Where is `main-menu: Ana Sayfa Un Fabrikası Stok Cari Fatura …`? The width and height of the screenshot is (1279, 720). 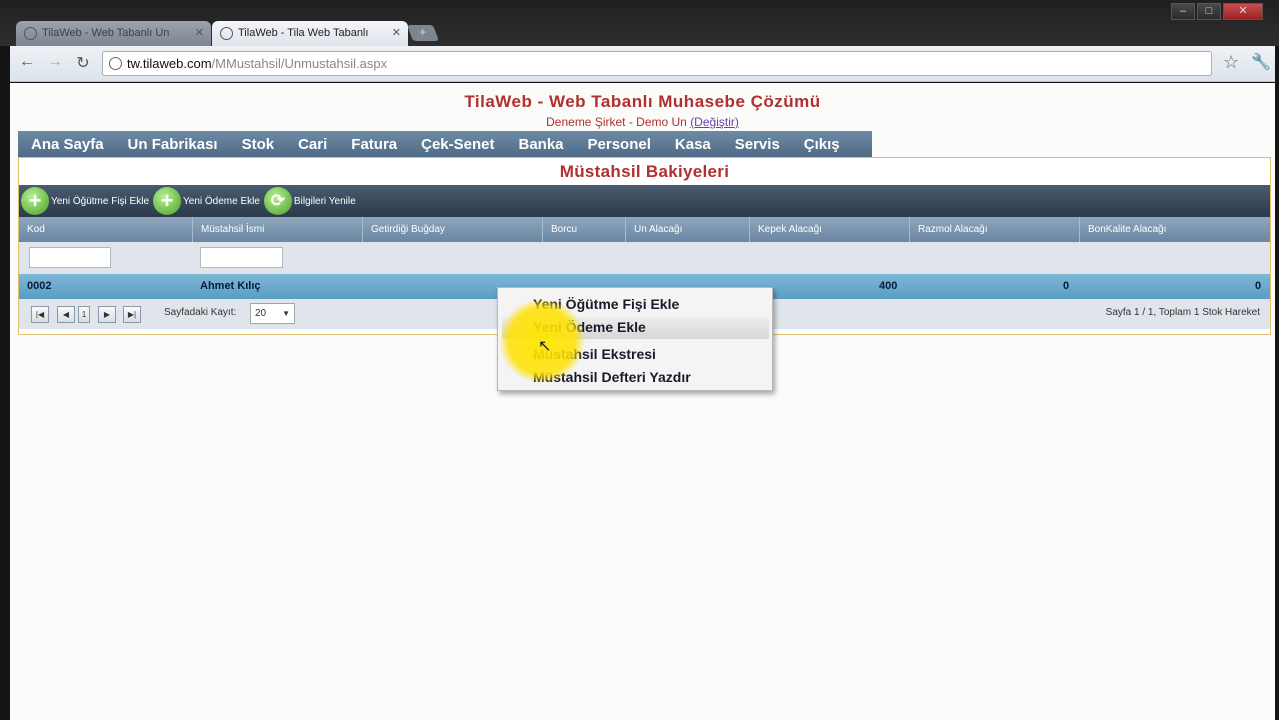 main-menu: Ana Sayfa Un Fabrikası Stok Cari Fatura … is located at coordinates (445, 144).